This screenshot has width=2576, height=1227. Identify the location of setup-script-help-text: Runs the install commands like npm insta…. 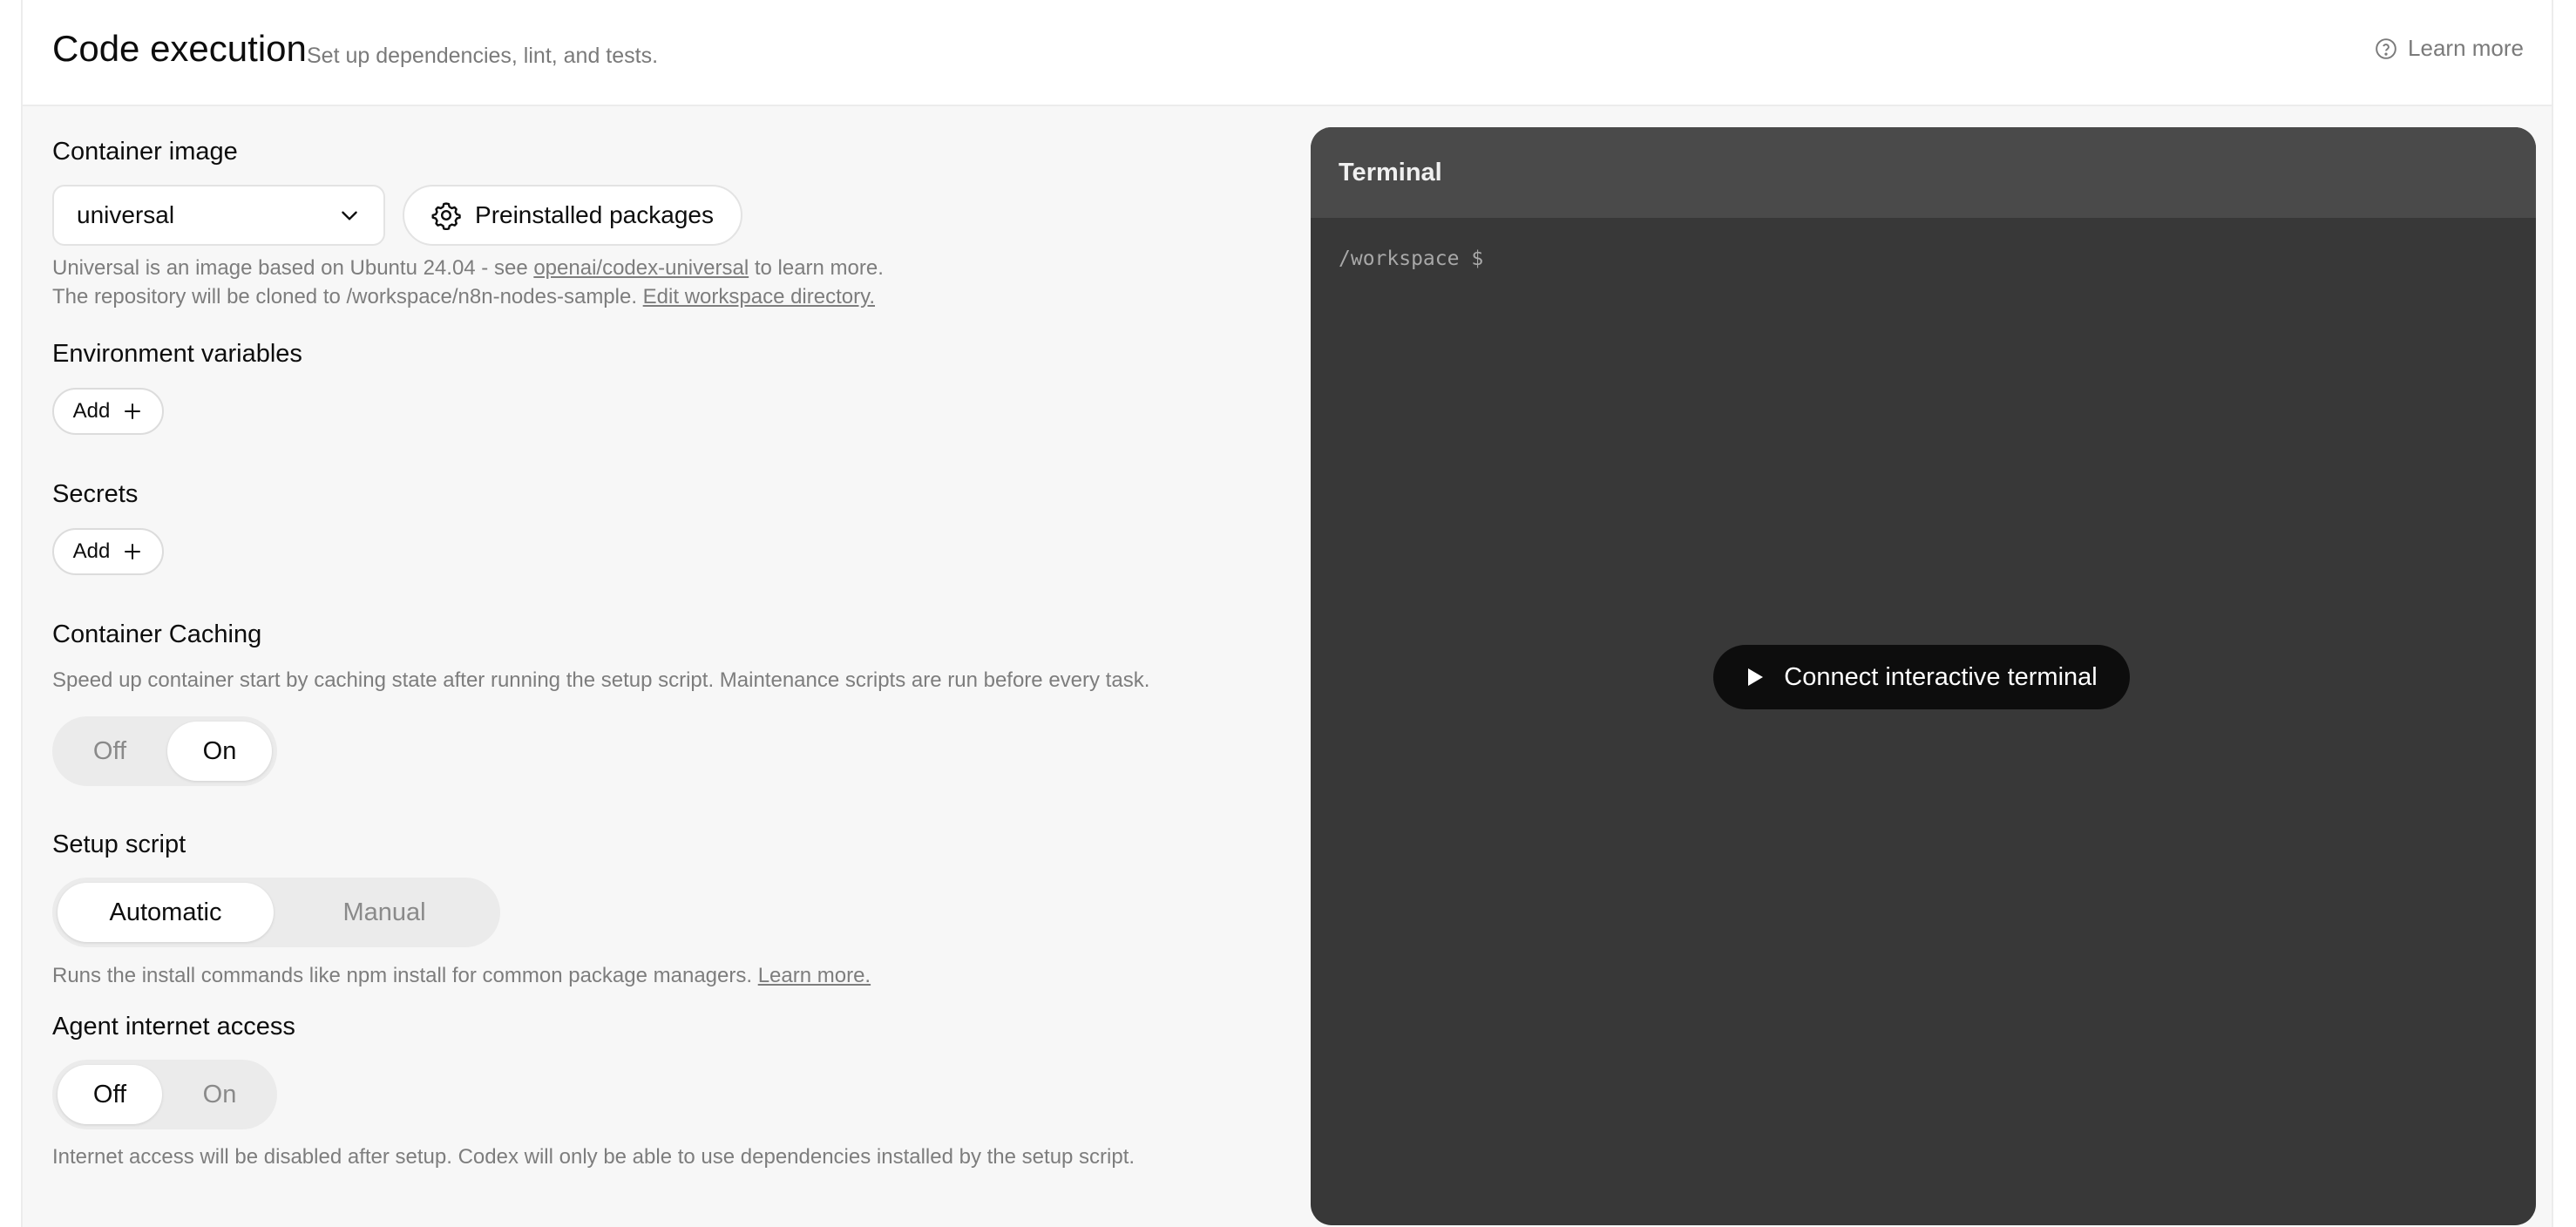
(405, 975).